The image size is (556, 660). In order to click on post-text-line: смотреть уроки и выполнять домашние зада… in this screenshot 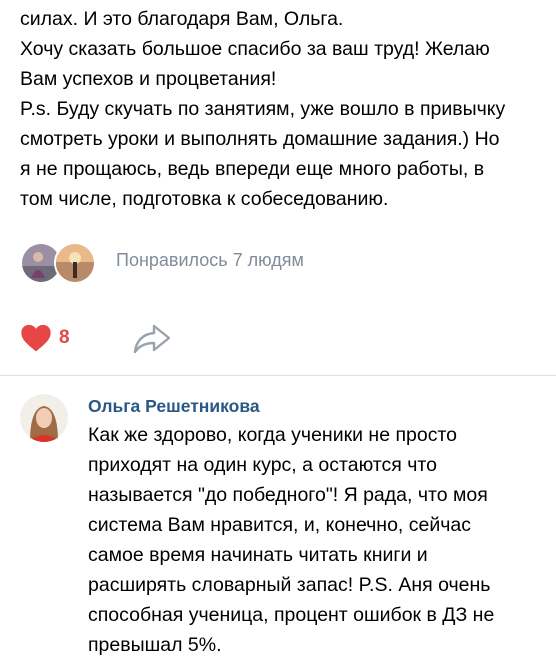, I will do `click(260, 139)`.